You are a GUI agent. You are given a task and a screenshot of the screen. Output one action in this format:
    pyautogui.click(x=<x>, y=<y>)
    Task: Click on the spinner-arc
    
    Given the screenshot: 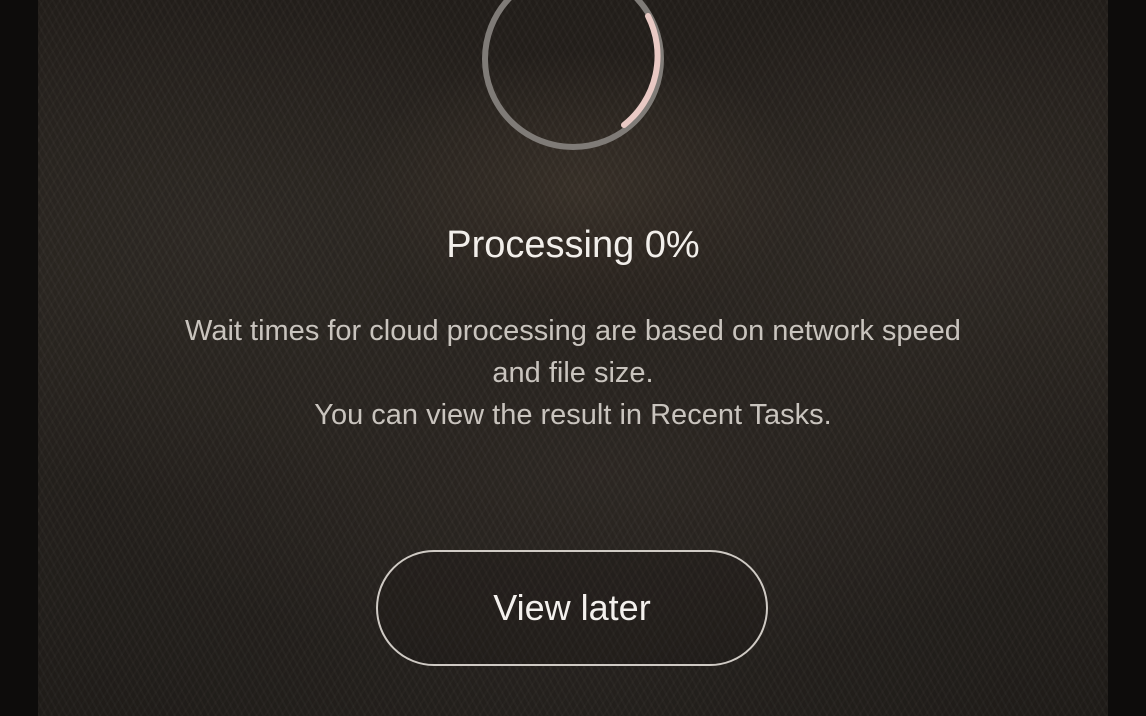 What is the action you would take?
    pyautogui.click(x=641, y=70)
    